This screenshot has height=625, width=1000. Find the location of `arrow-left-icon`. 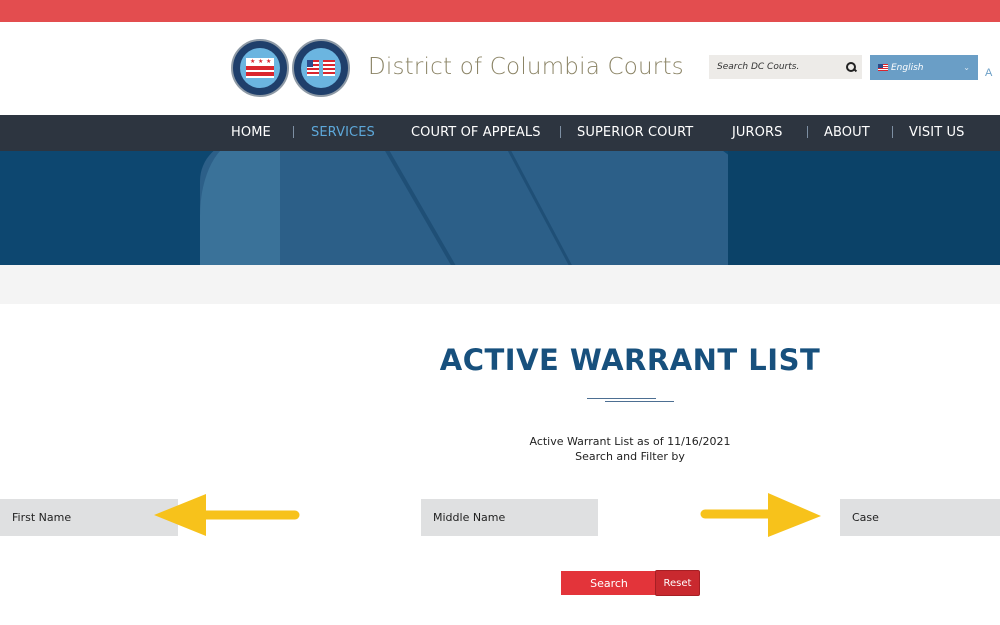

arrow-left-icon is located at coordinates (227, 515).